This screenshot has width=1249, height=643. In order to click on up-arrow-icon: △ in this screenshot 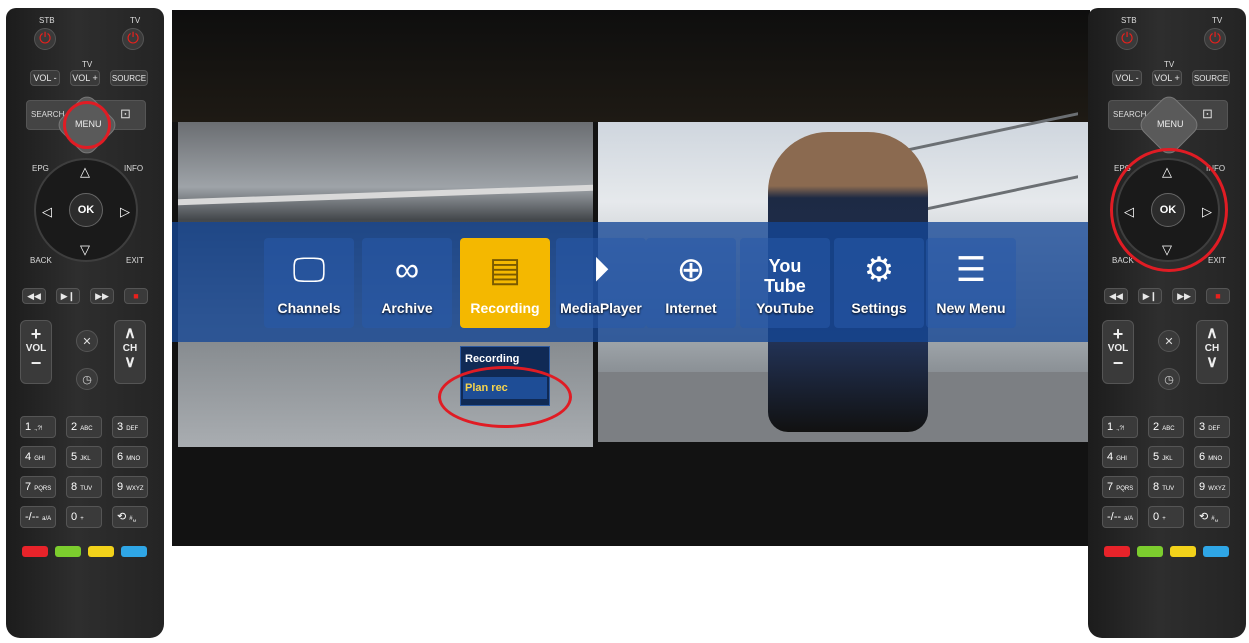, I will do `click(85, 172)`.